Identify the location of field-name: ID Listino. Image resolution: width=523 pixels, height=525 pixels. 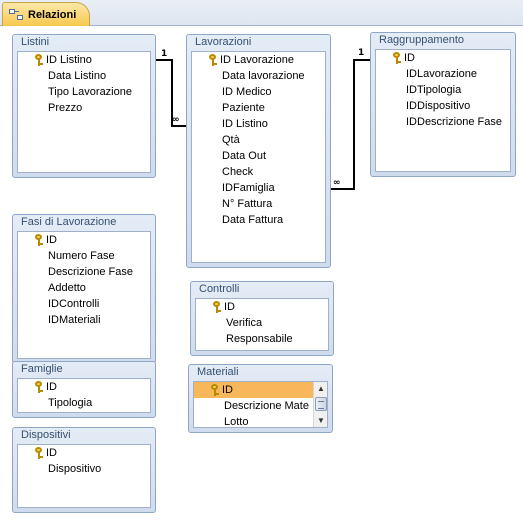
(69, 60).